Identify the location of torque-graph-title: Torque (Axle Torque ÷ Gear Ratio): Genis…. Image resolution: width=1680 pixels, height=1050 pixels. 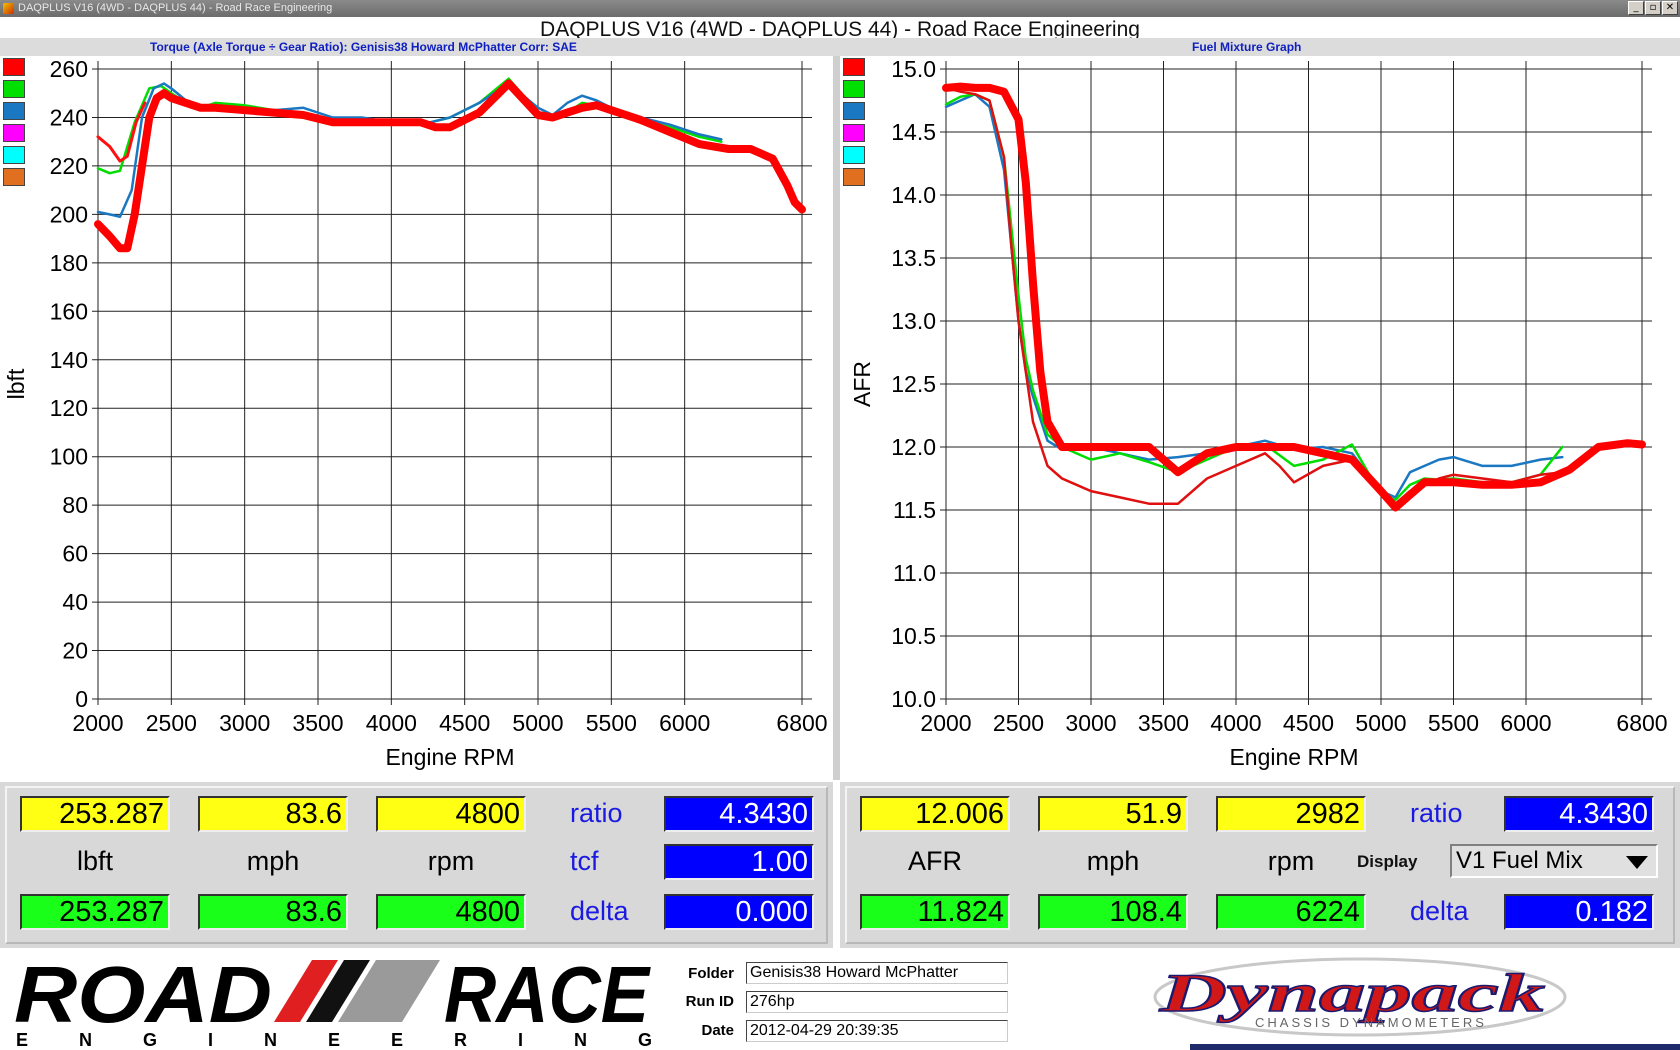
(363, 47).